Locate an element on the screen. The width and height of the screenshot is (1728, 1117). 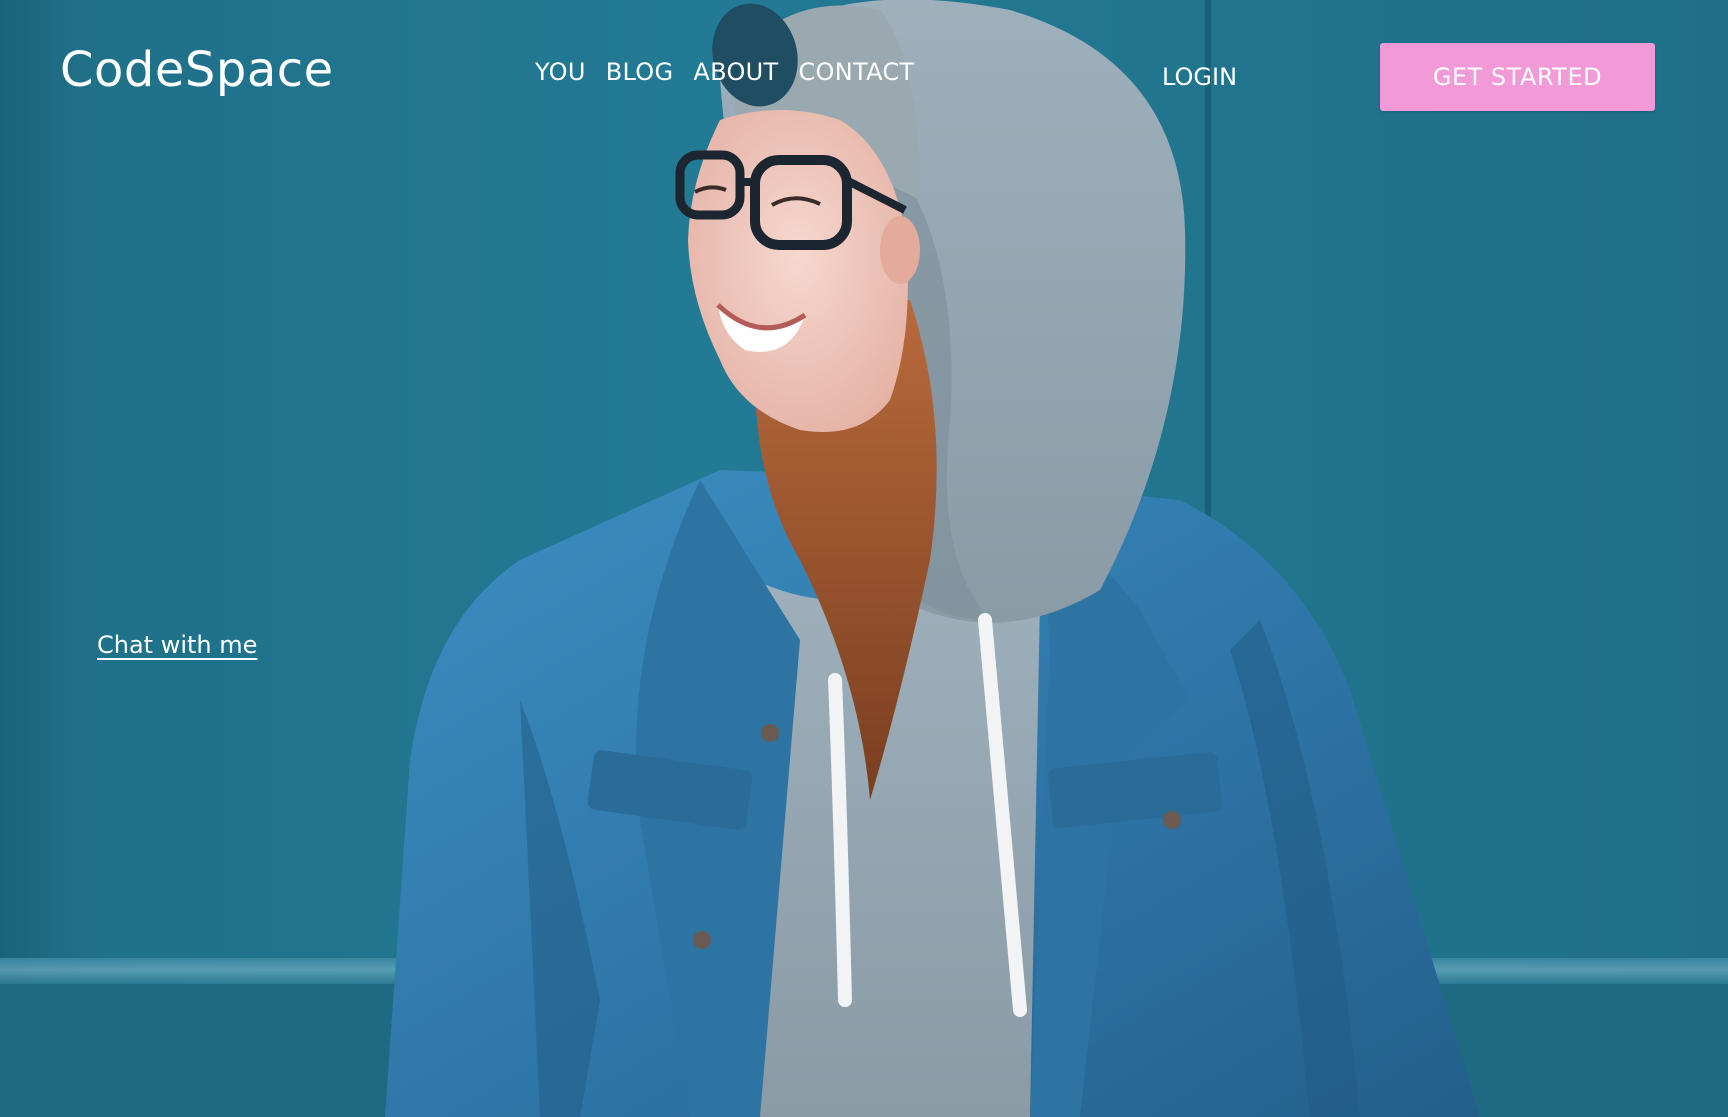
get-started-button: GET STARTED is located at coordinates (1517, 77).